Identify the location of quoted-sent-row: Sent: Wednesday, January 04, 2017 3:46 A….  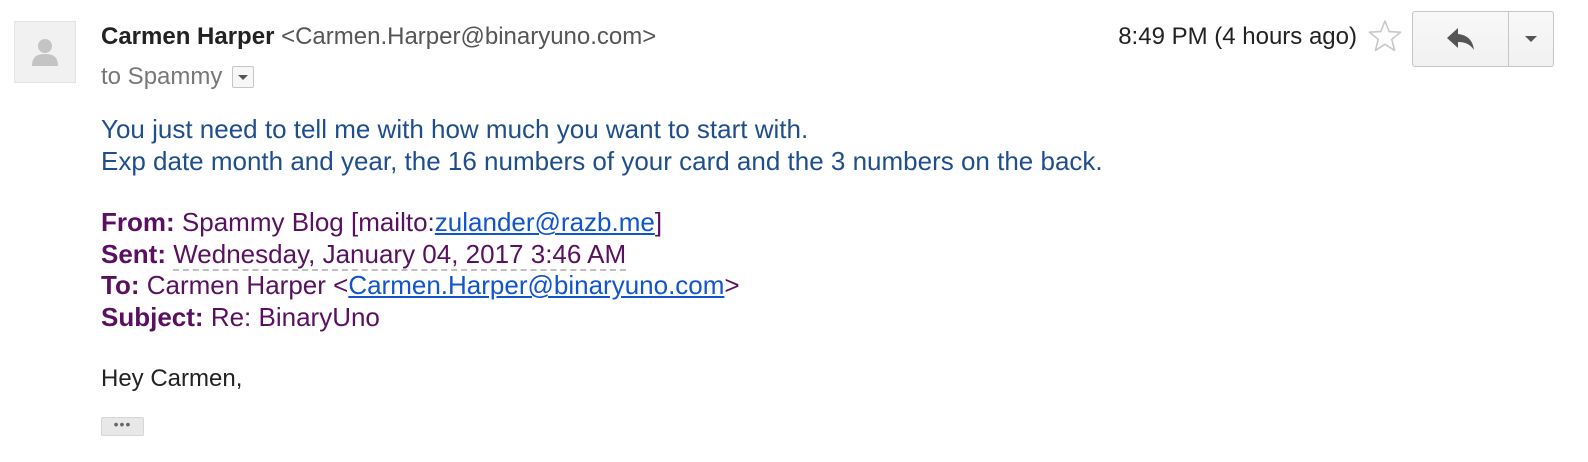
(420, 254).